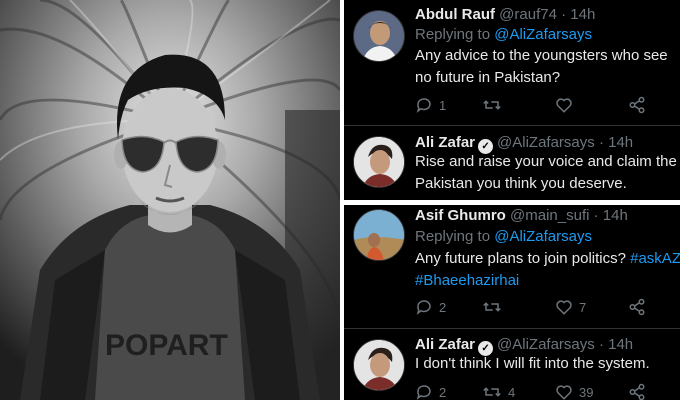 The width and height of the screenshot is (680, 400). What do you see at coordinates (655, 258) in the screenshot?
I see `hashtag-askaz: #askAZ` at bounding box center [655, 258].